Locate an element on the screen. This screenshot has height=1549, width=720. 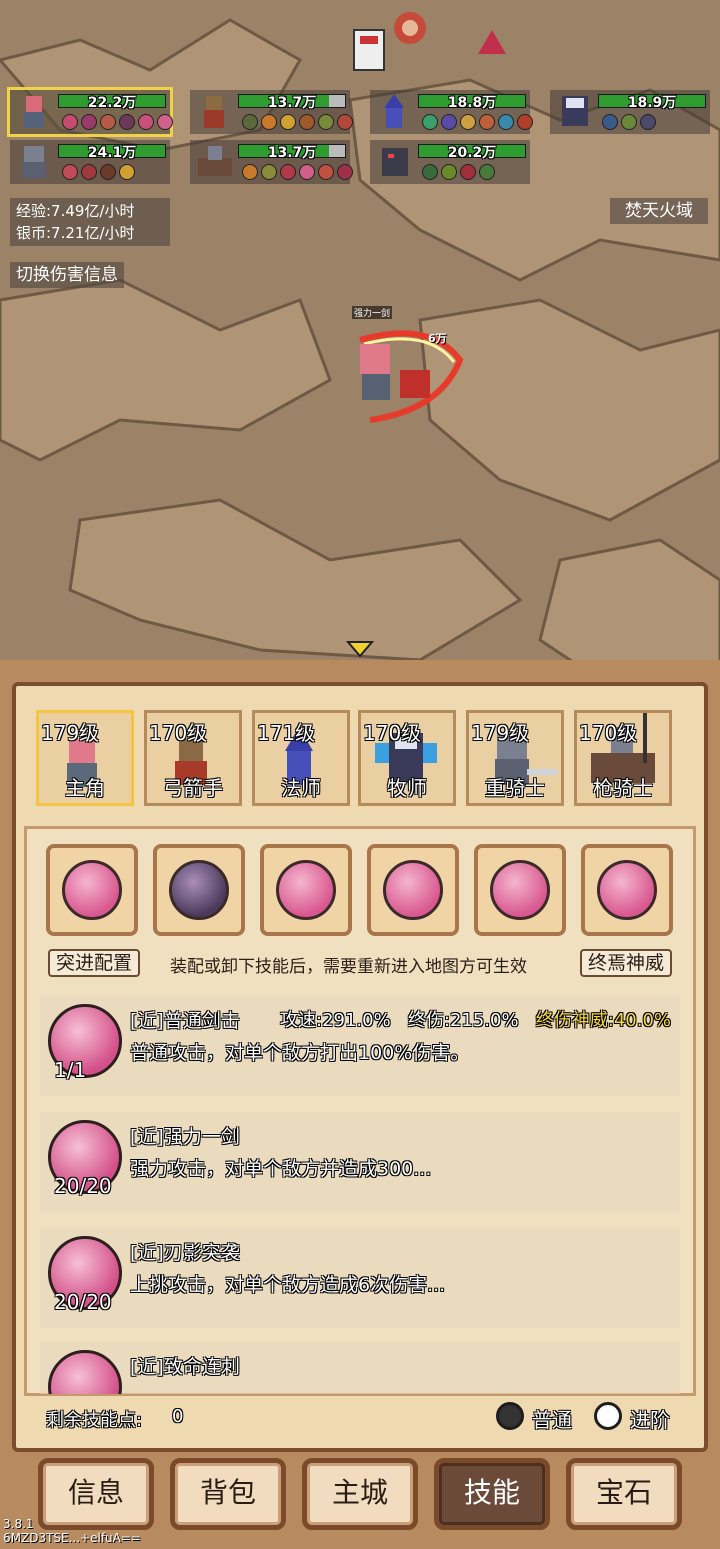
skill-name: [近]刃影突袭 is located at coordinates (185, 1253).